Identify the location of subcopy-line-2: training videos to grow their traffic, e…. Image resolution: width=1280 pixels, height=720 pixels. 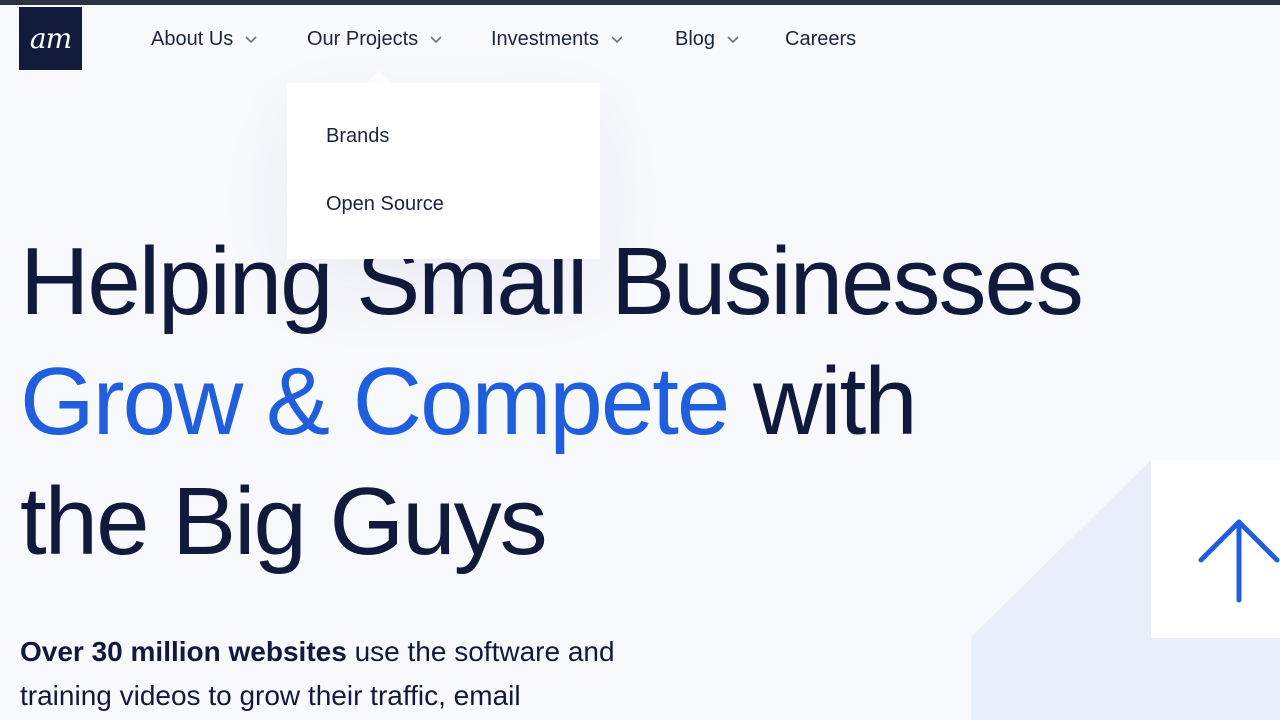
(270, 695).